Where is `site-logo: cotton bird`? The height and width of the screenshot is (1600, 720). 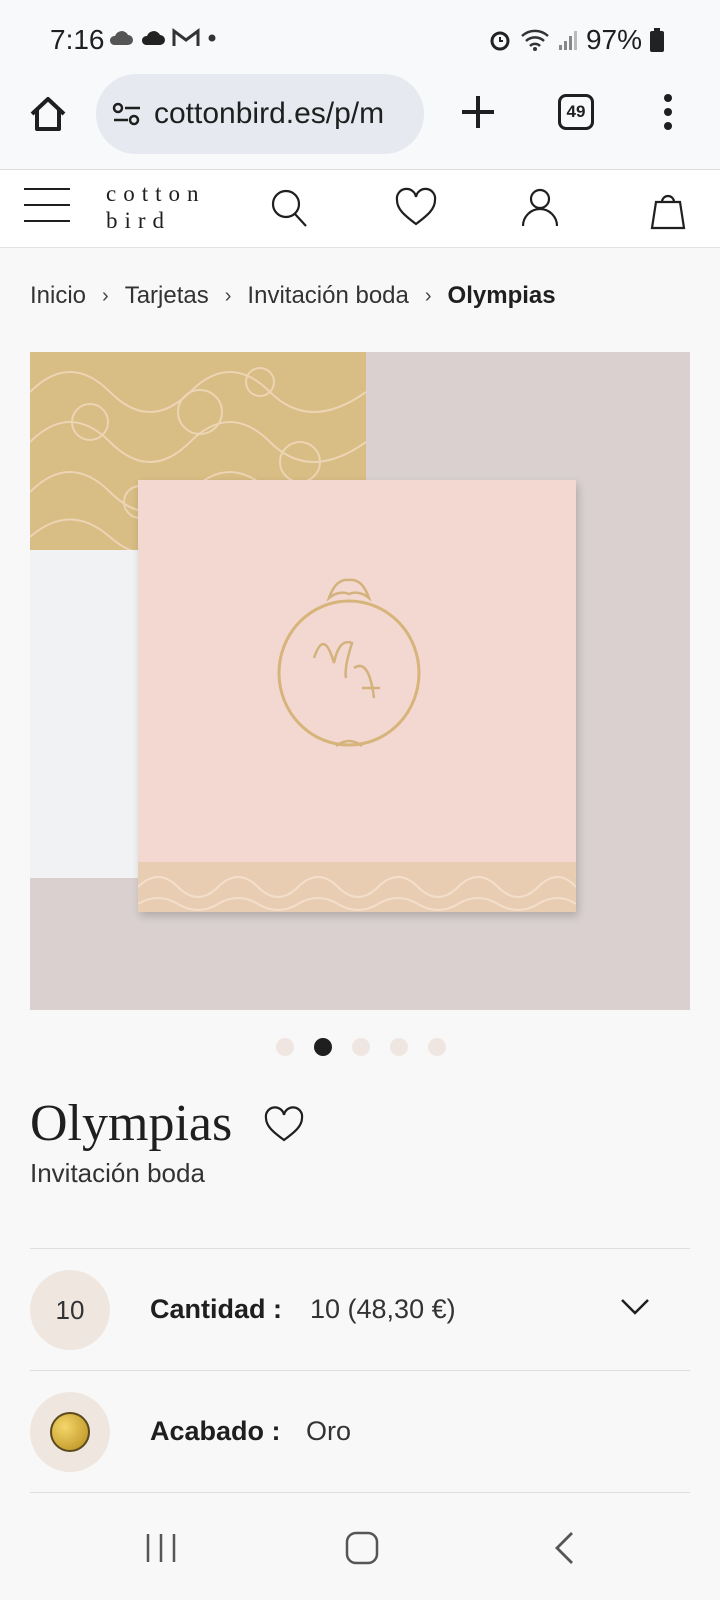 site-logo: cotton bird is located at coordinates (156, 207).